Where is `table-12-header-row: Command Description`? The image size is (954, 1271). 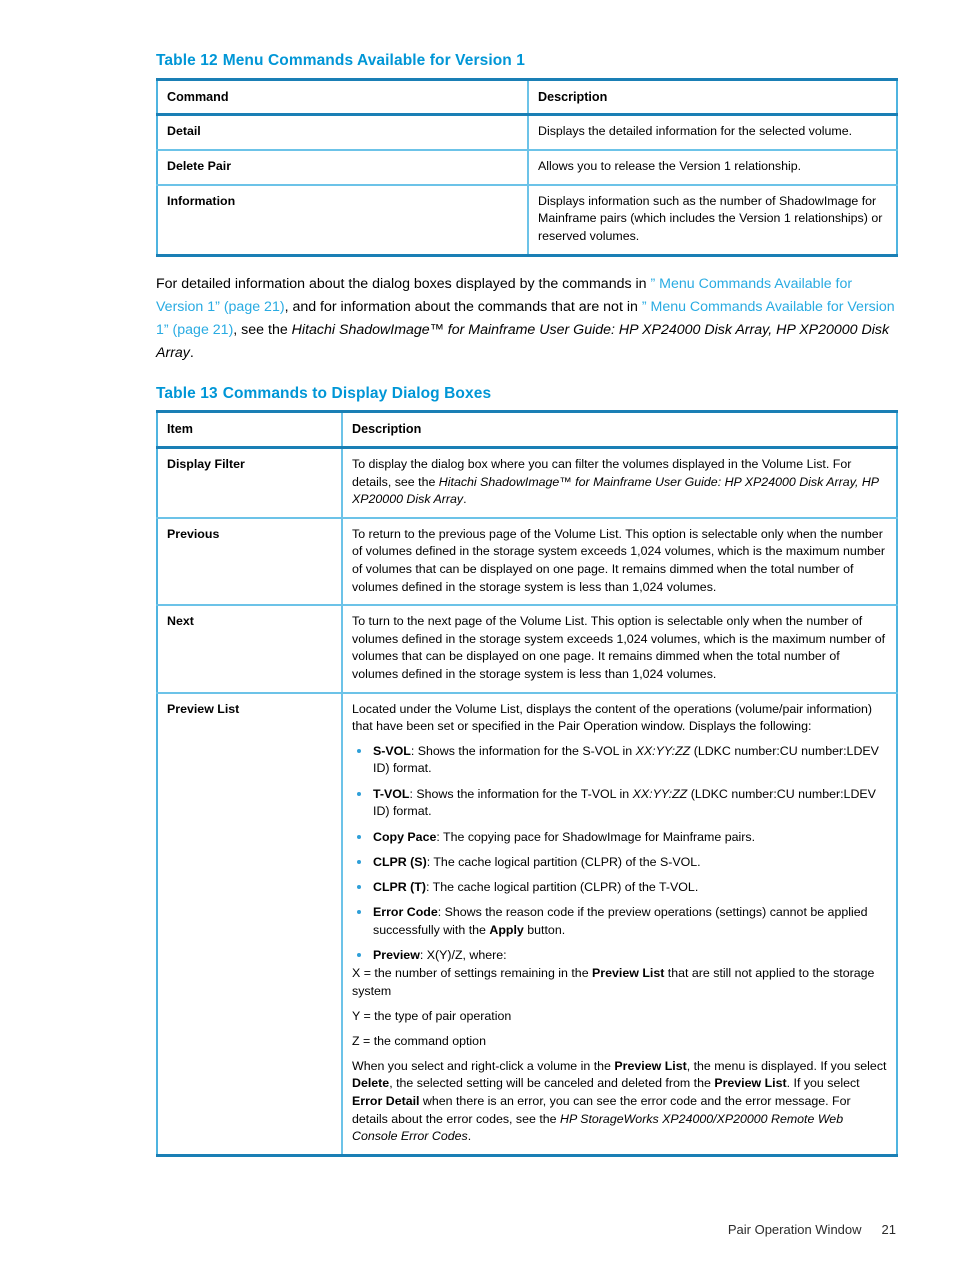 table-12-header-row: Command Description is located at coordinates (527, 98).